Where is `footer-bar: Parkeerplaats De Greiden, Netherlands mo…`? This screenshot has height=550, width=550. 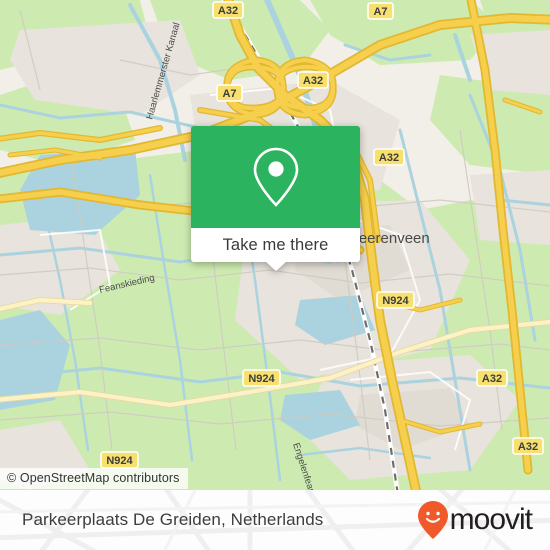 footer-bar: Parkeerplaats De Greiden, Netherlands mo… is located at coordinates (275, 520).